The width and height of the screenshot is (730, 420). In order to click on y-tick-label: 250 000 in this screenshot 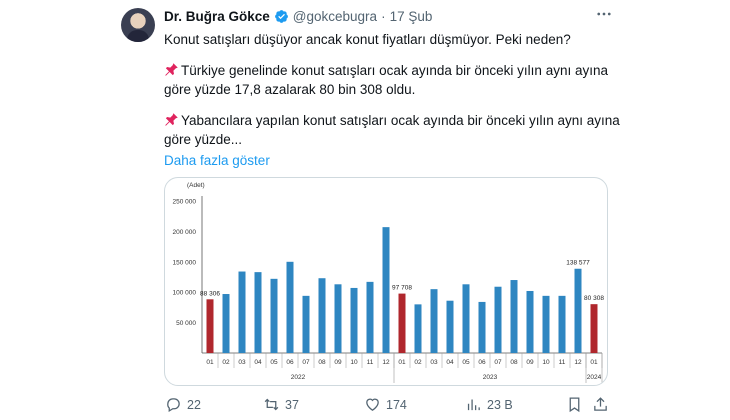, I will do `click(185, 202)`.